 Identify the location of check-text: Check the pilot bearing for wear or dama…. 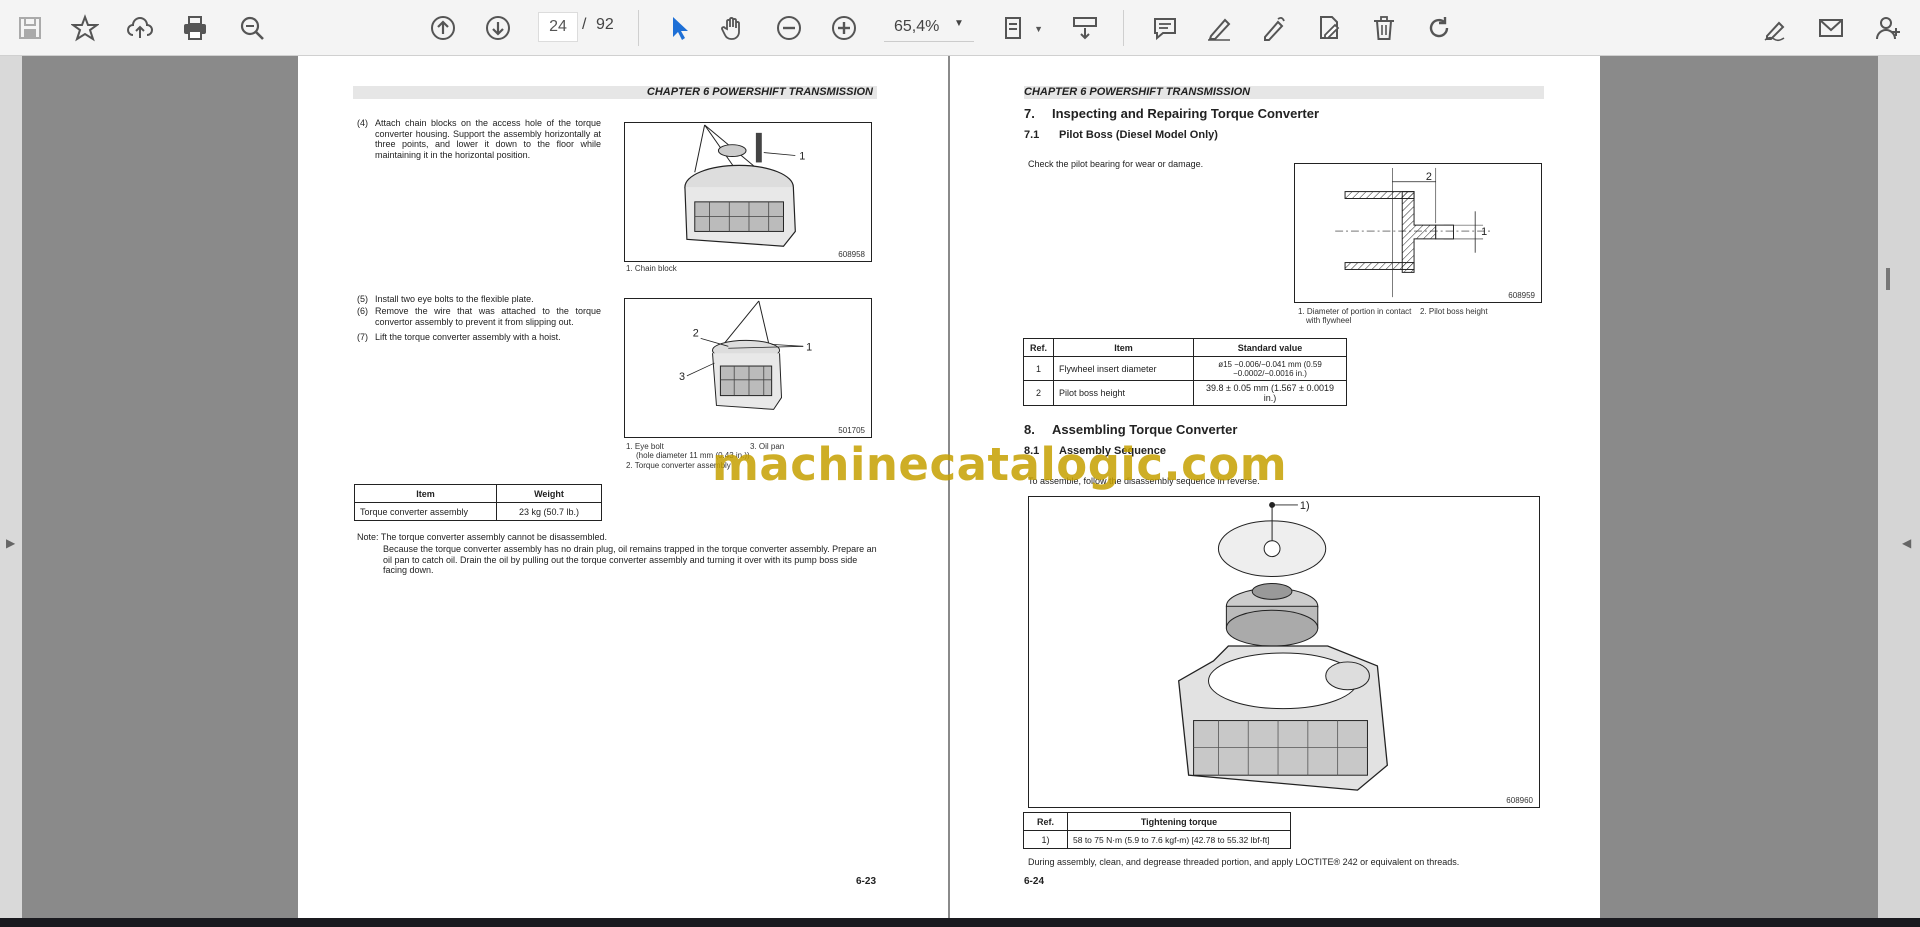
(1116, 164).